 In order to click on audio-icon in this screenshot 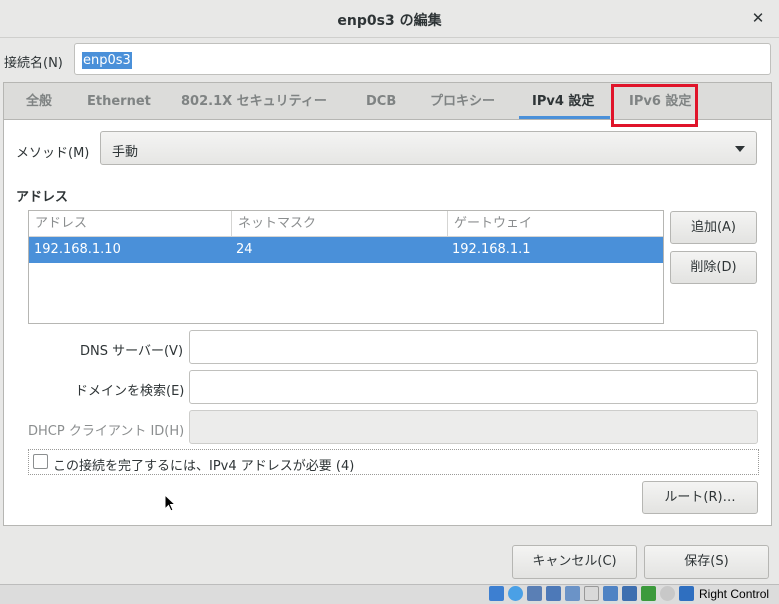, I will do `click(534, 593)`.